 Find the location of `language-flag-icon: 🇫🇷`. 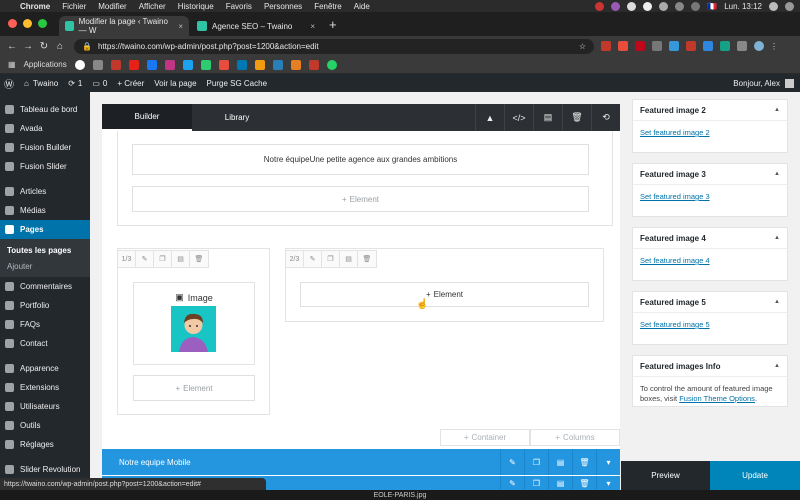

language-flag-icon: 🇫🇷 is located at coordinates (712, 6).